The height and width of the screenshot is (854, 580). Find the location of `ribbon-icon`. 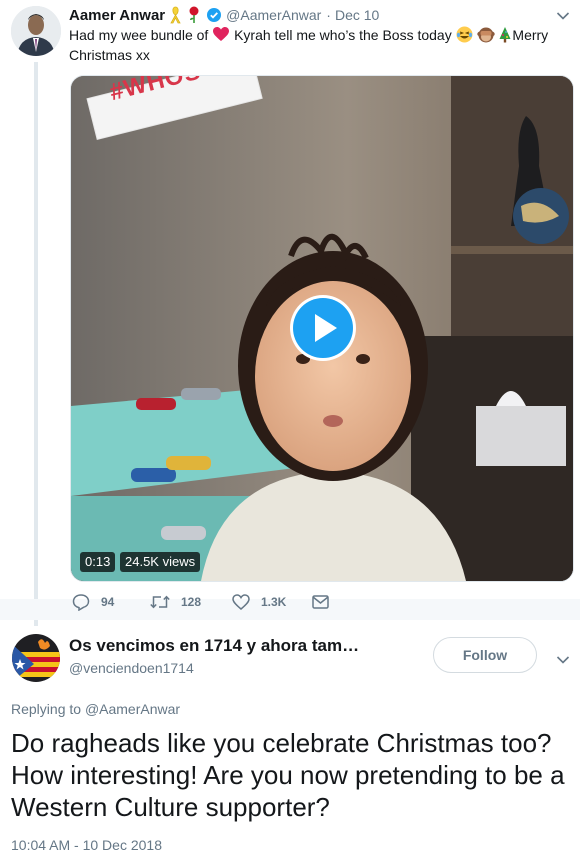

ribbon-icon is located at coordinates (175, 15).